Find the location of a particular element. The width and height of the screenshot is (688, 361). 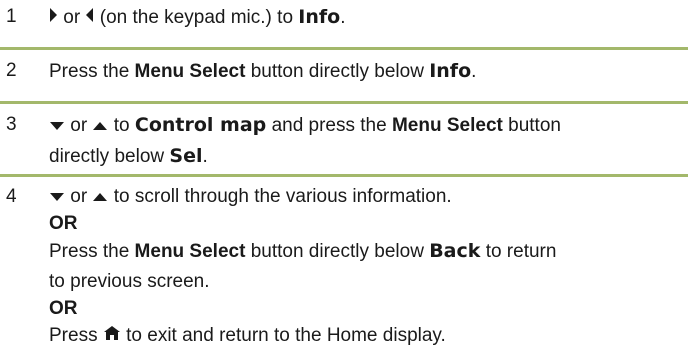

display-text-sel: Sel is located at coordinates (186, 156).